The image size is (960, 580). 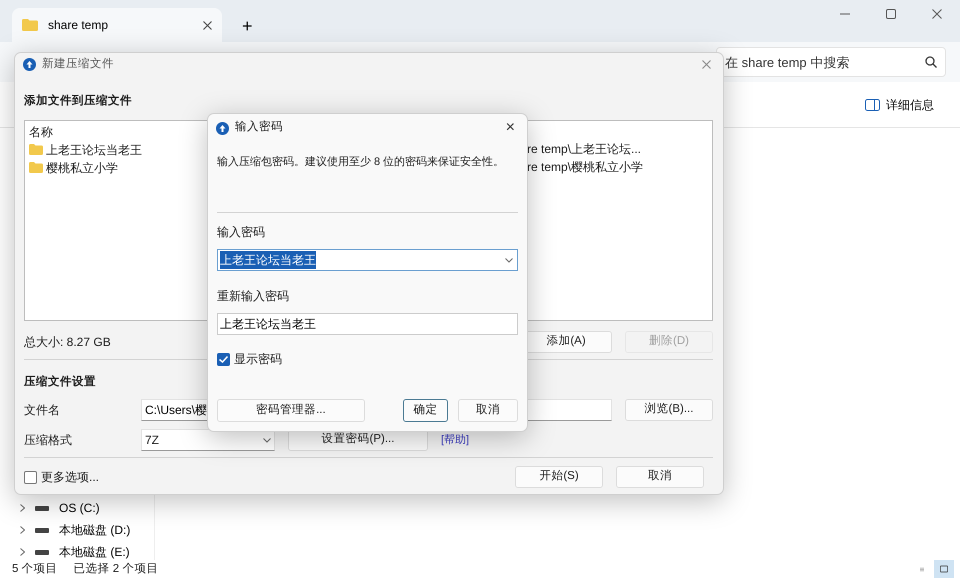 What do you see at coordinates (253, 296) in the screenshot?
I see `field-label: 重新输入密码` at bounding box center [253, 296].